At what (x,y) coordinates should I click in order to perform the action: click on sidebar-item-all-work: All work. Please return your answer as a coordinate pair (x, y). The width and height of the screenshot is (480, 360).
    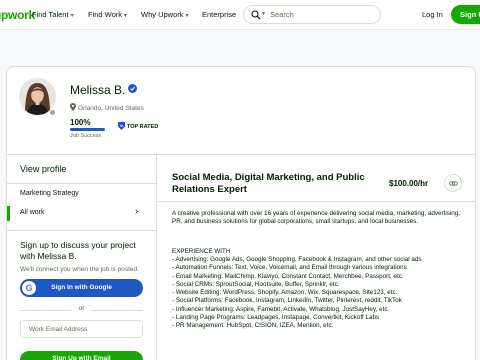
    Looking at the image, I should click on (32, 212).